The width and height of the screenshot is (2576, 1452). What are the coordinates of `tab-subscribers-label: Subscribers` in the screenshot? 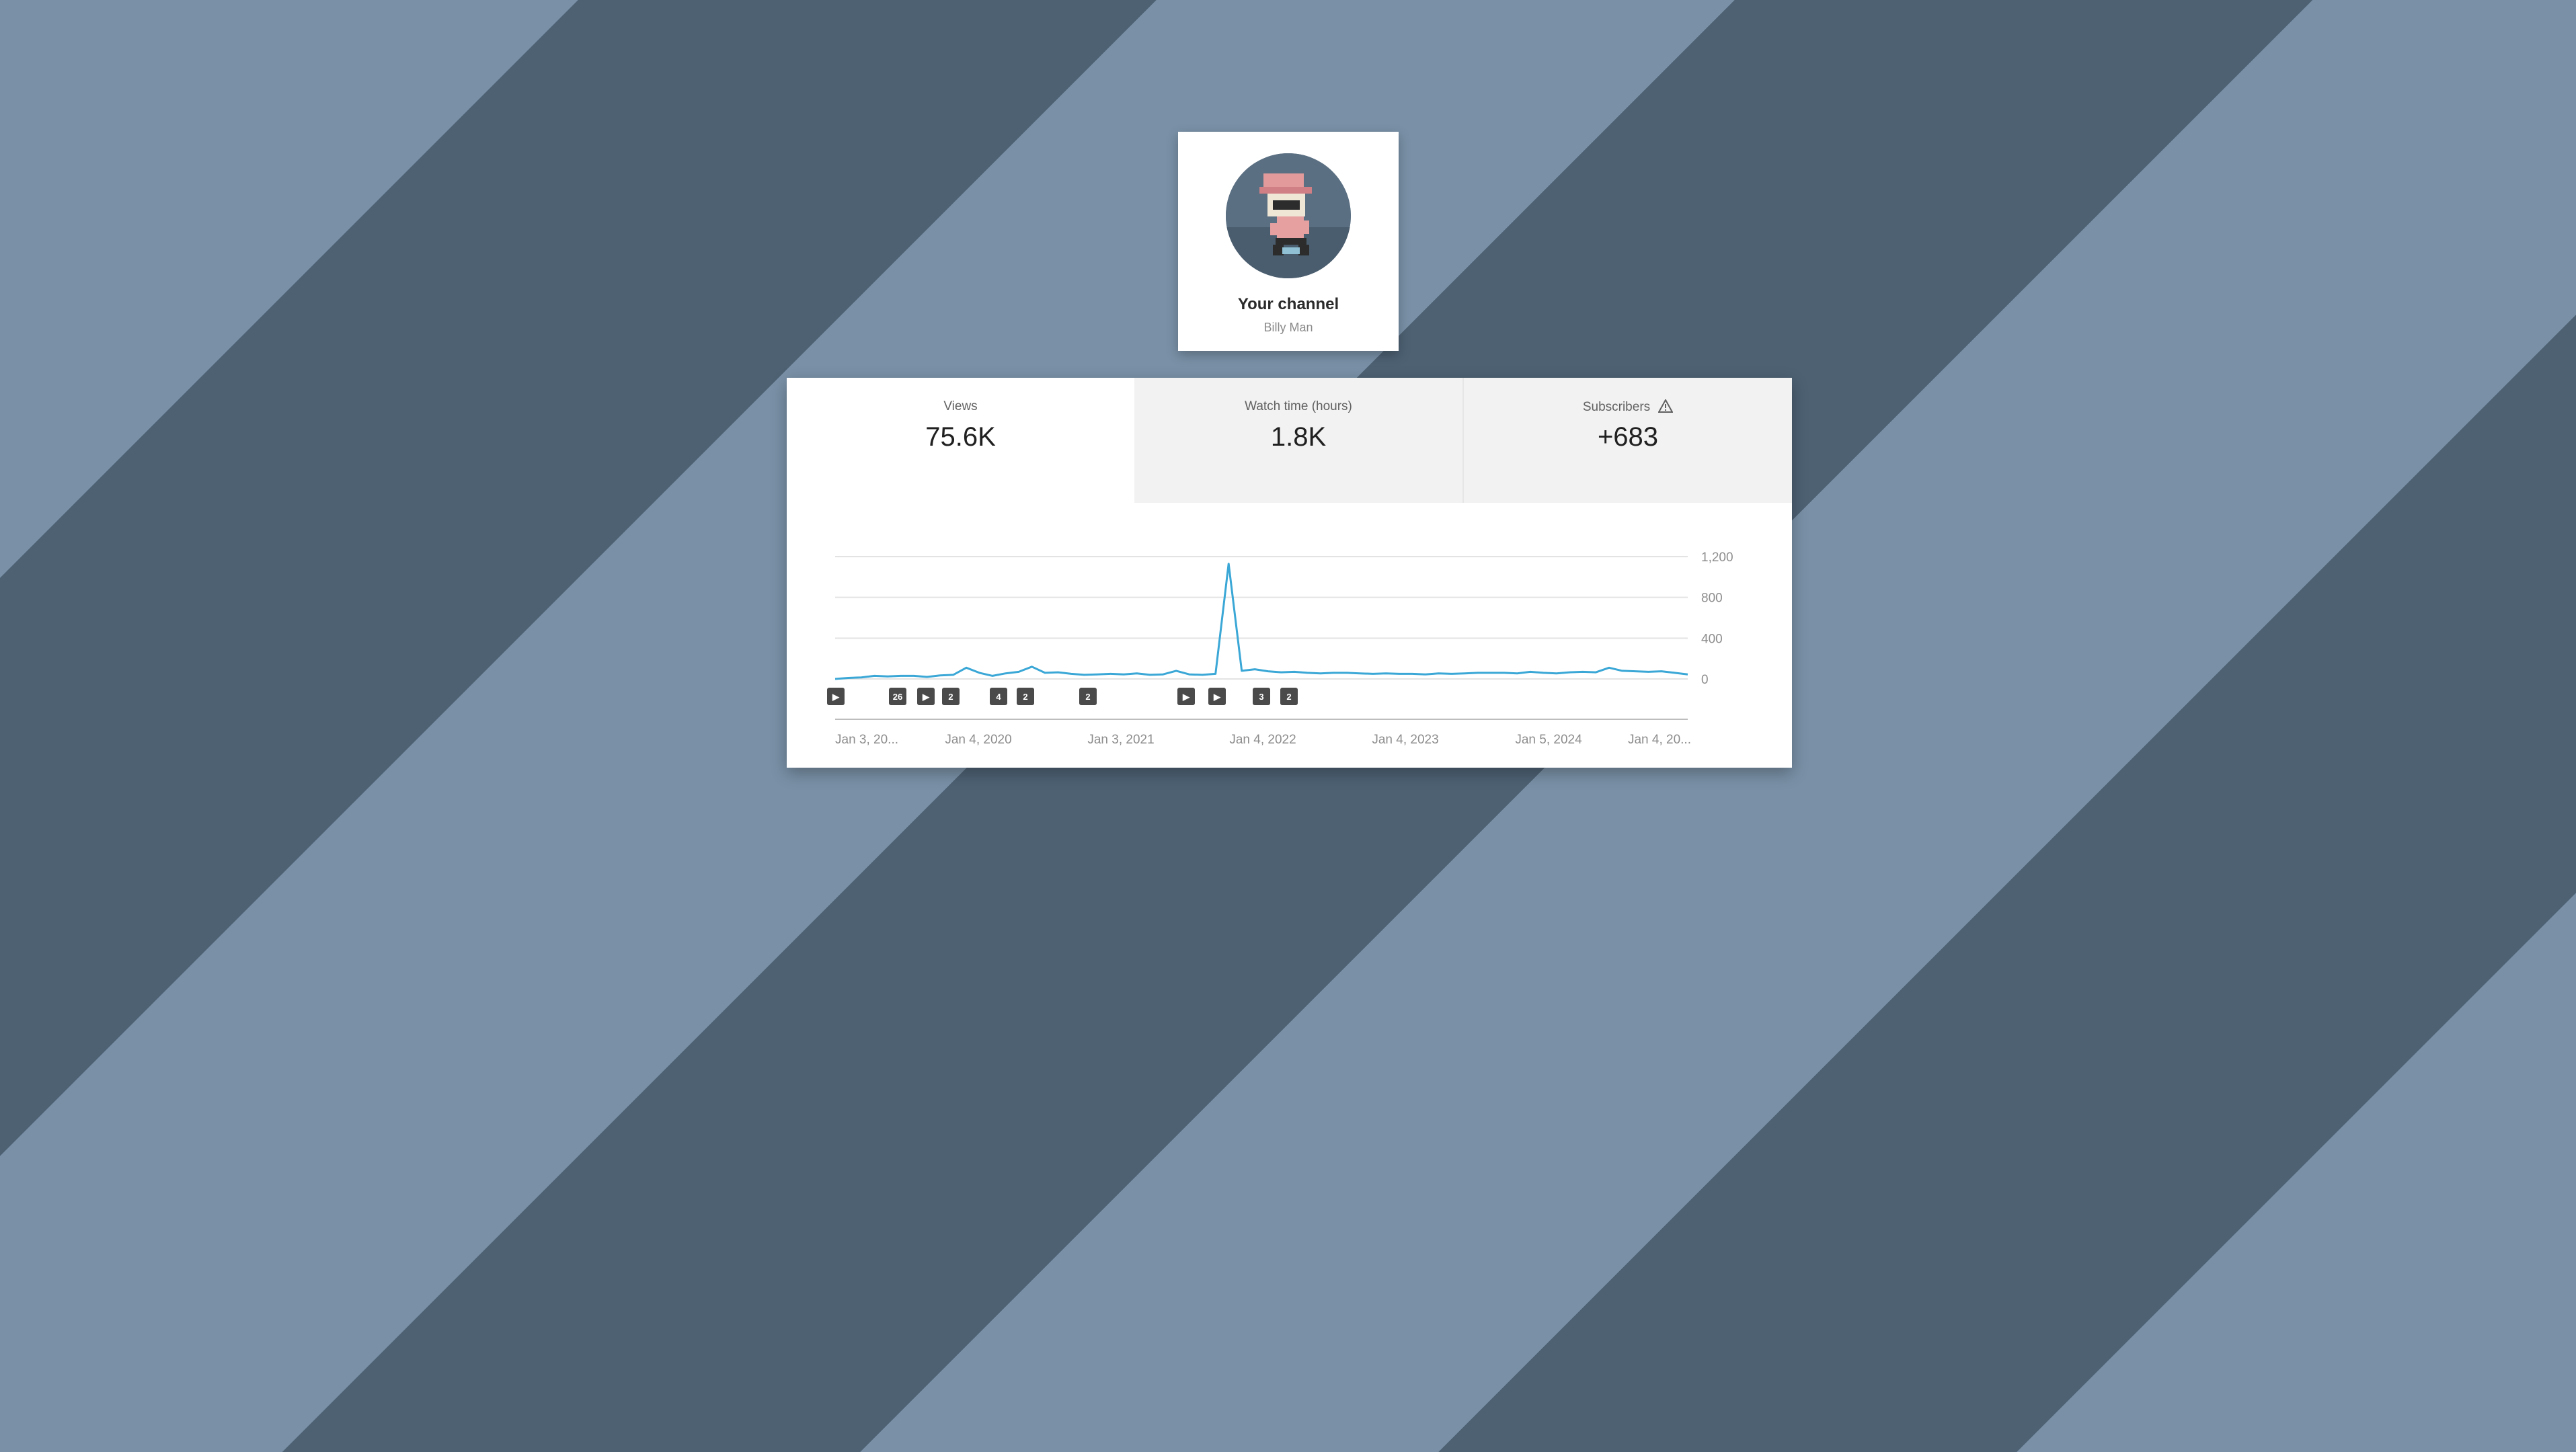 It's located at (1617, 407).